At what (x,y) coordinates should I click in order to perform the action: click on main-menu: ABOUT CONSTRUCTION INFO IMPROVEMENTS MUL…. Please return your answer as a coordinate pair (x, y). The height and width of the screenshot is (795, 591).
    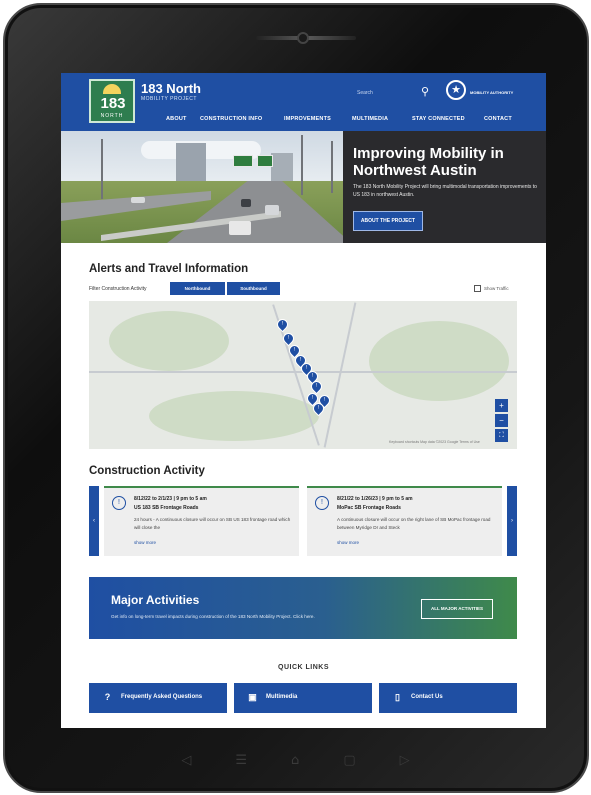
    Looking at the image, I should click on (339, 119).